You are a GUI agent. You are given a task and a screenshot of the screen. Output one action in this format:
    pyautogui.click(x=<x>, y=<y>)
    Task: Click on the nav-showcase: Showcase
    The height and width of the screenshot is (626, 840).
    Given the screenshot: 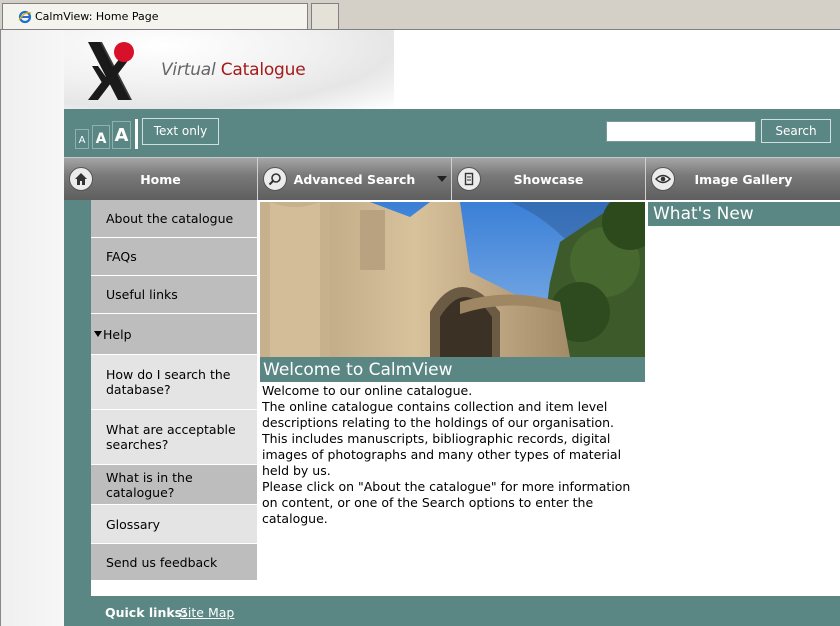 What is the action you would take?
    pyautogui.click(x=549, y=178)
    